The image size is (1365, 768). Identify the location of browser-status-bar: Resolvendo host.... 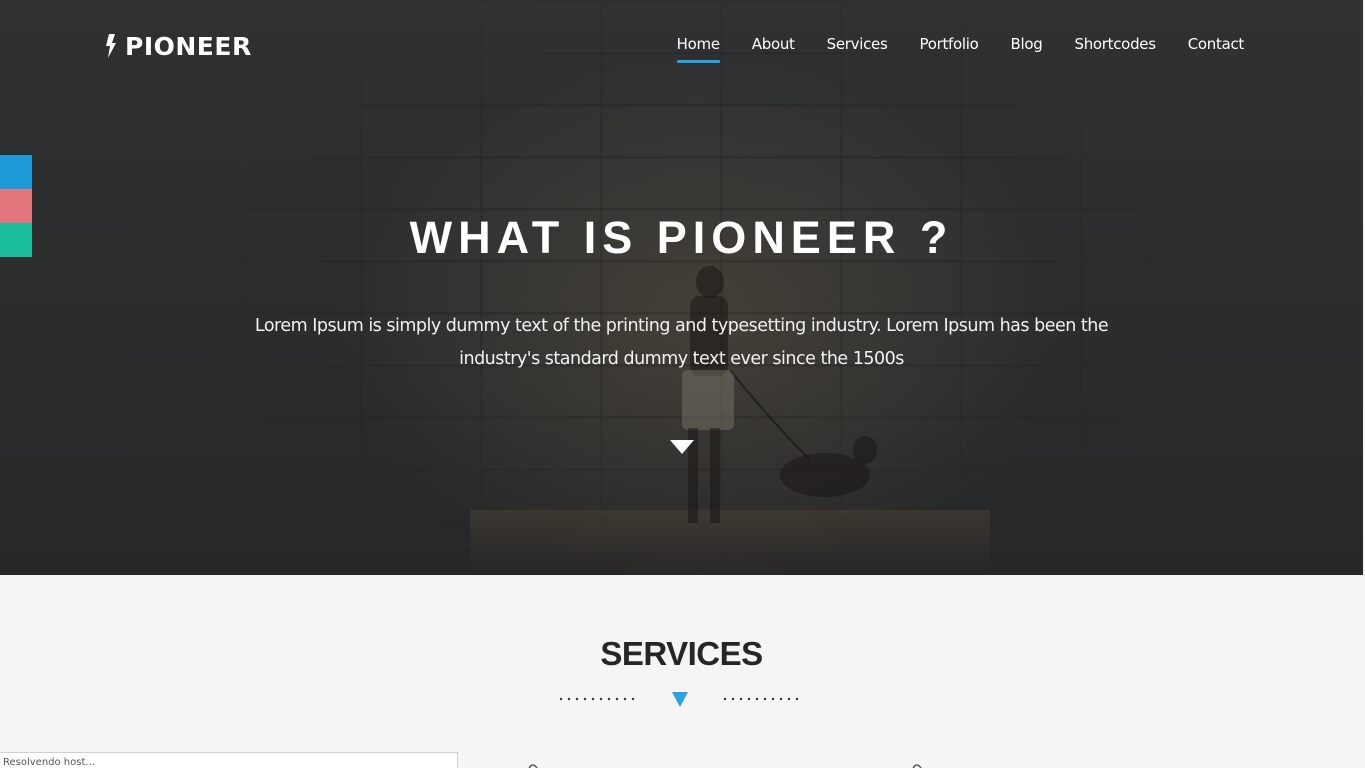
(229, 760).